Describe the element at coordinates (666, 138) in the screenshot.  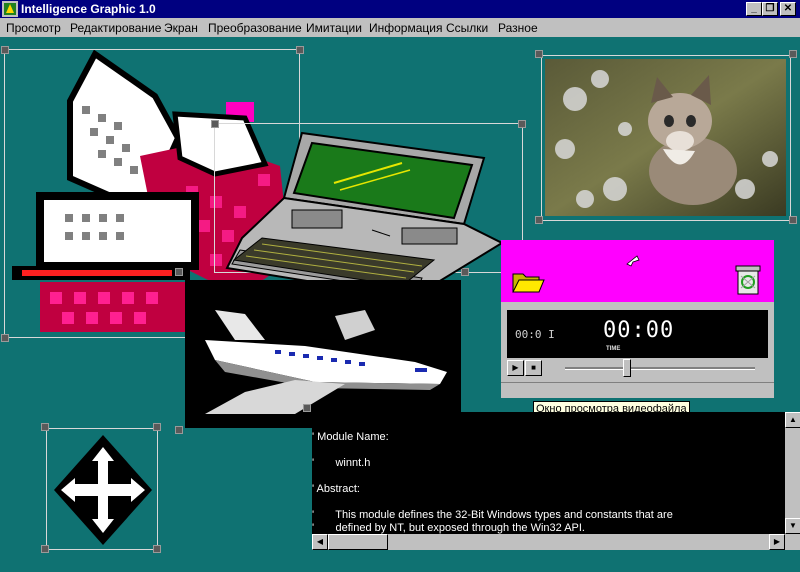
I see `kitten-selection-frame` at that location.